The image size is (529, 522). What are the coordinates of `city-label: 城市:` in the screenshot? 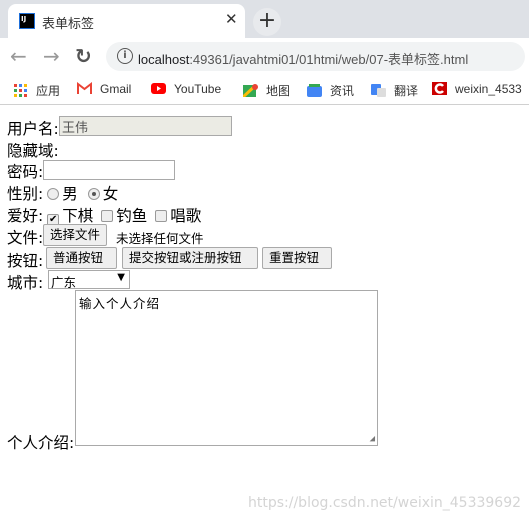 It's located at (25, 283).